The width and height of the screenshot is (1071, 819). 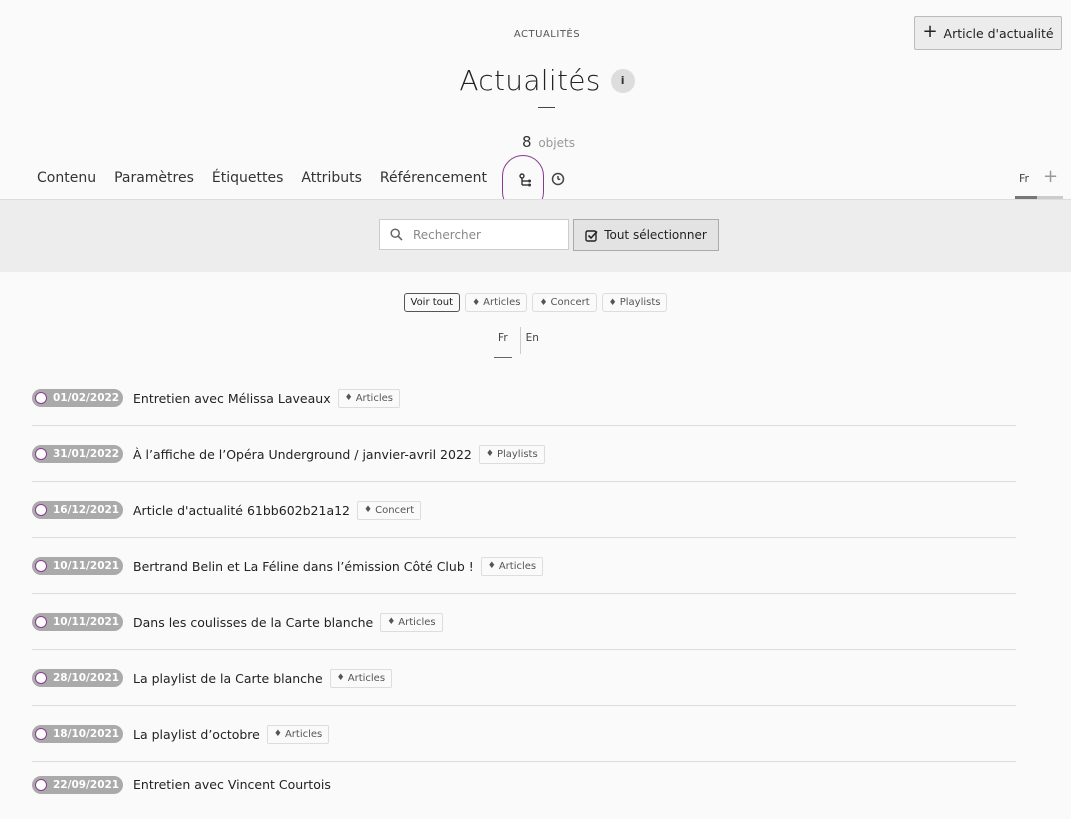 What do you see at coordinates (570, 302) in the screenshot?
I see `filter-label: Concert` at bounding box center [570, 302].